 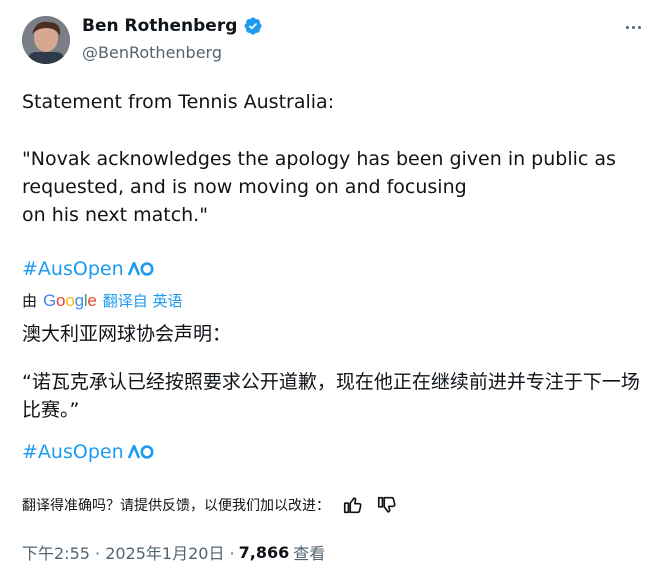 I want to click on translated-hashtag-link: #AusOpen, so click(x=73, y=452).